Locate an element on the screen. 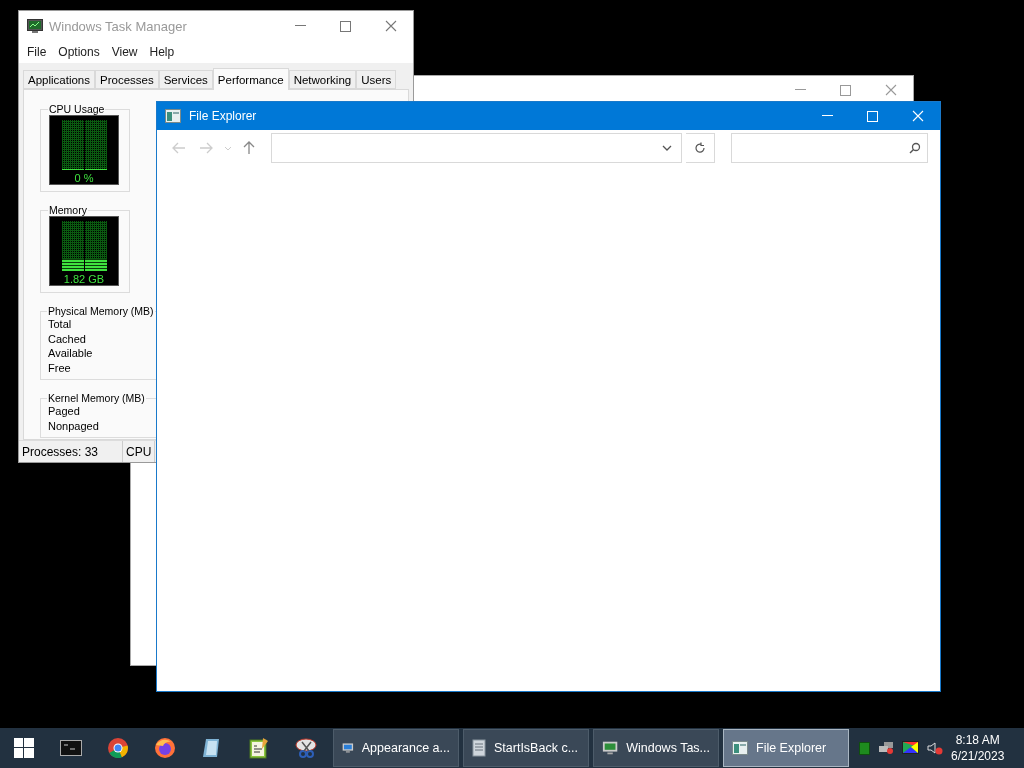 The width and height of the screenshot is (1024, 768). network-error-icon is located at coordinates (886, 748).